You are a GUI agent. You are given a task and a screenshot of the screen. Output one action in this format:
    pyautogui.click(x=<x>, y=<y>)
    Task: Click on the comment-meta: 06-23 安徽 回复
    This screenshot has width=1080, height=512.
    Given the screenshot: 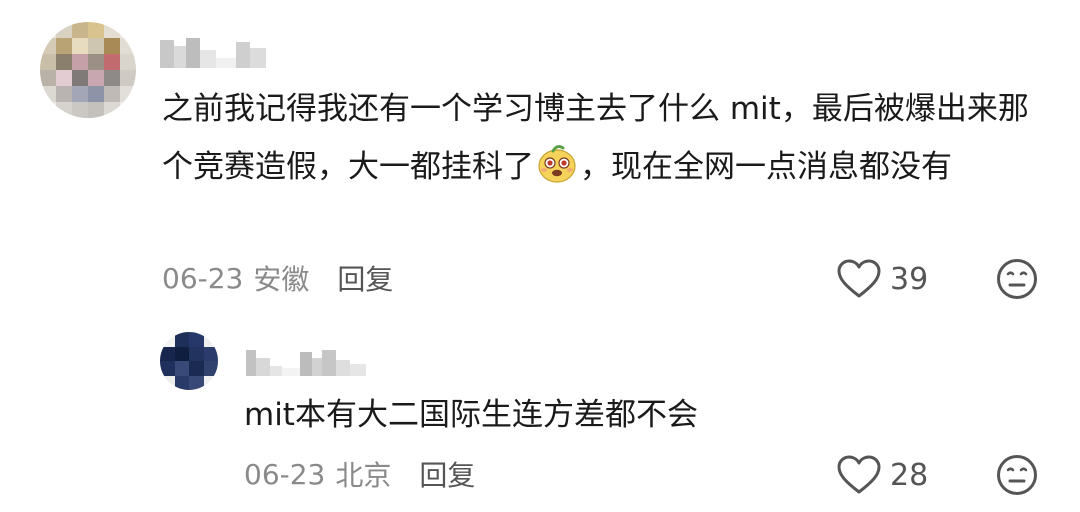 What is the action you would take?
    pyautogui.click(x=277, y=278)
    